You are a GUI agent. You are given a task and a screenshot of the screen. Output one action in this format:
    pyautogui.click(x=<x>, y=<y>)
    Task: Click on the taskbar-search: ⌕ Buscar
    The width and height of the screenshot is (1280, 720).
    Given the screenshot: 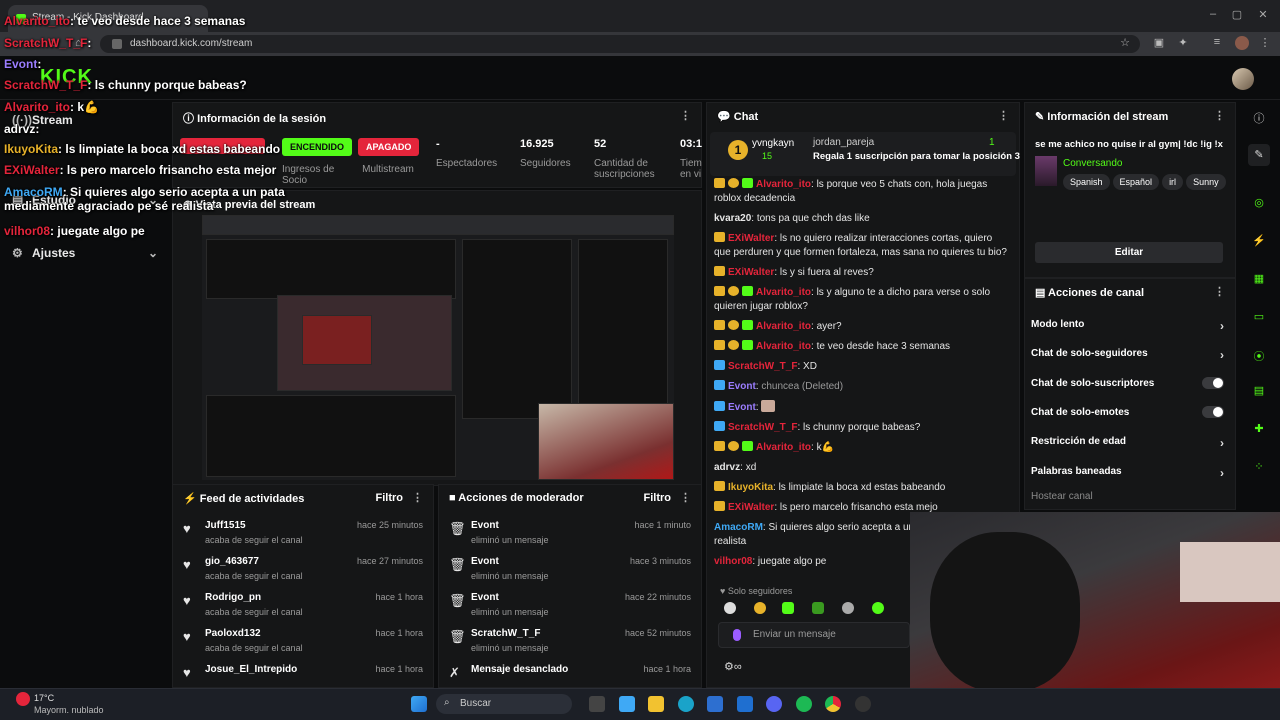 What is the action you would take?
    pyautogui.click(x=504, y=704)
    